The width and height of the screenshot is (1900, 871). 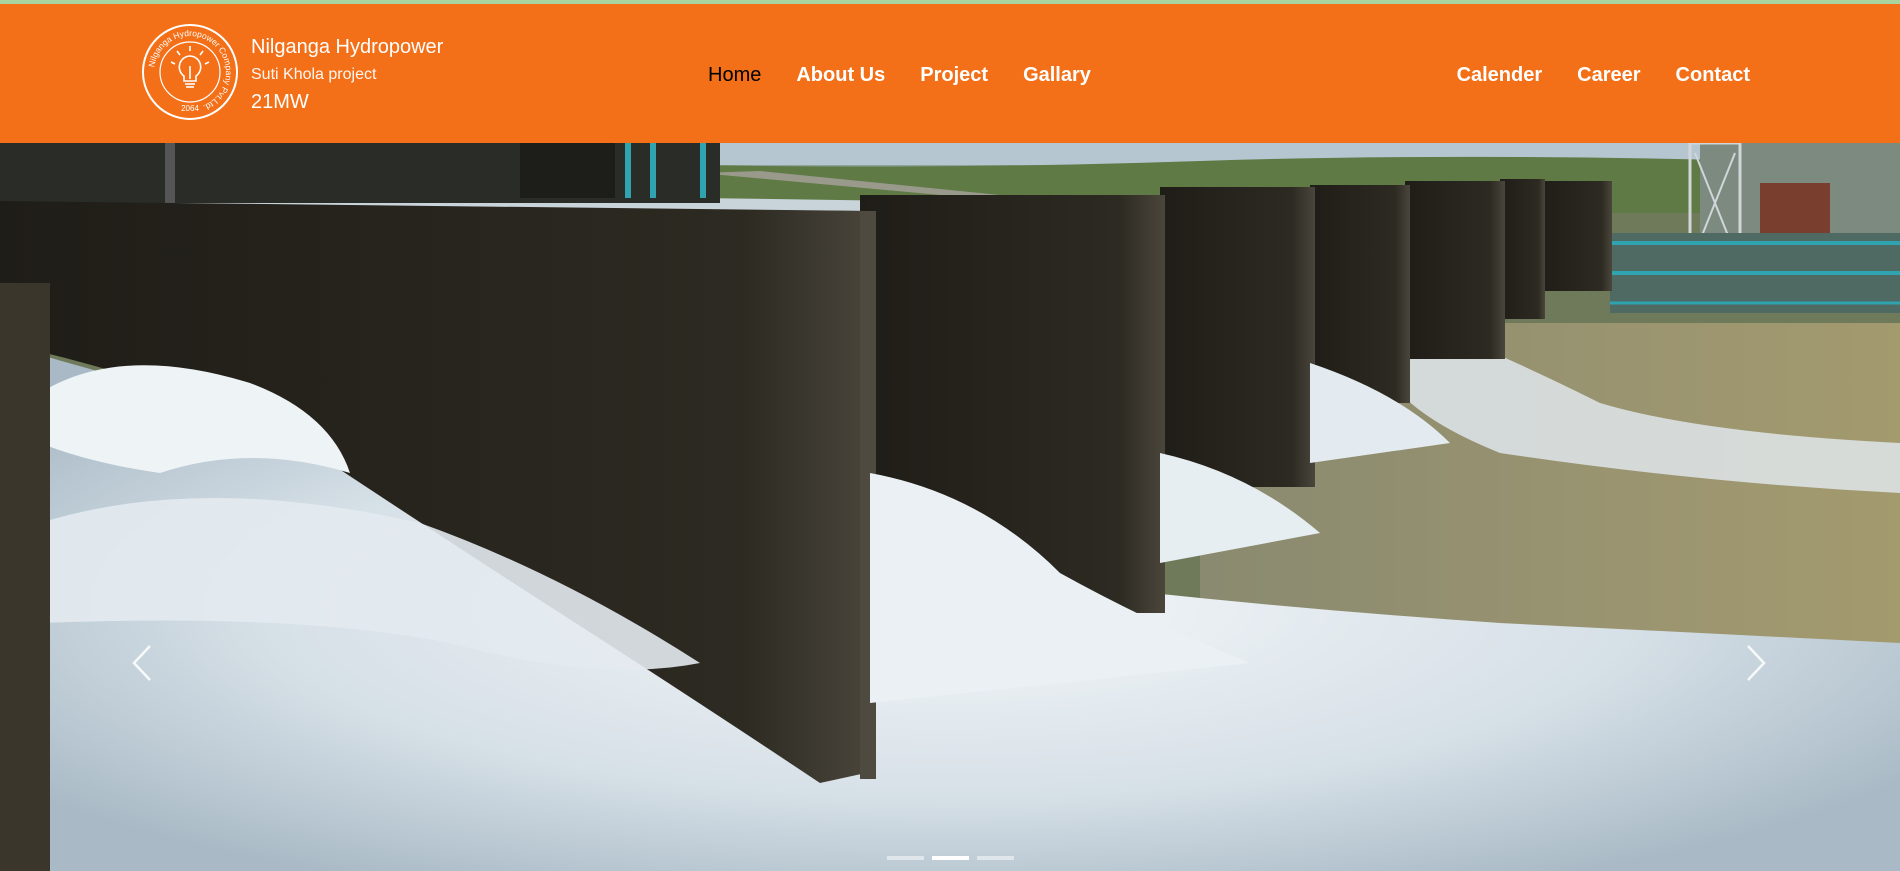 I want to click on nav-link-calender: Calender, so click(x=1500, y=75).